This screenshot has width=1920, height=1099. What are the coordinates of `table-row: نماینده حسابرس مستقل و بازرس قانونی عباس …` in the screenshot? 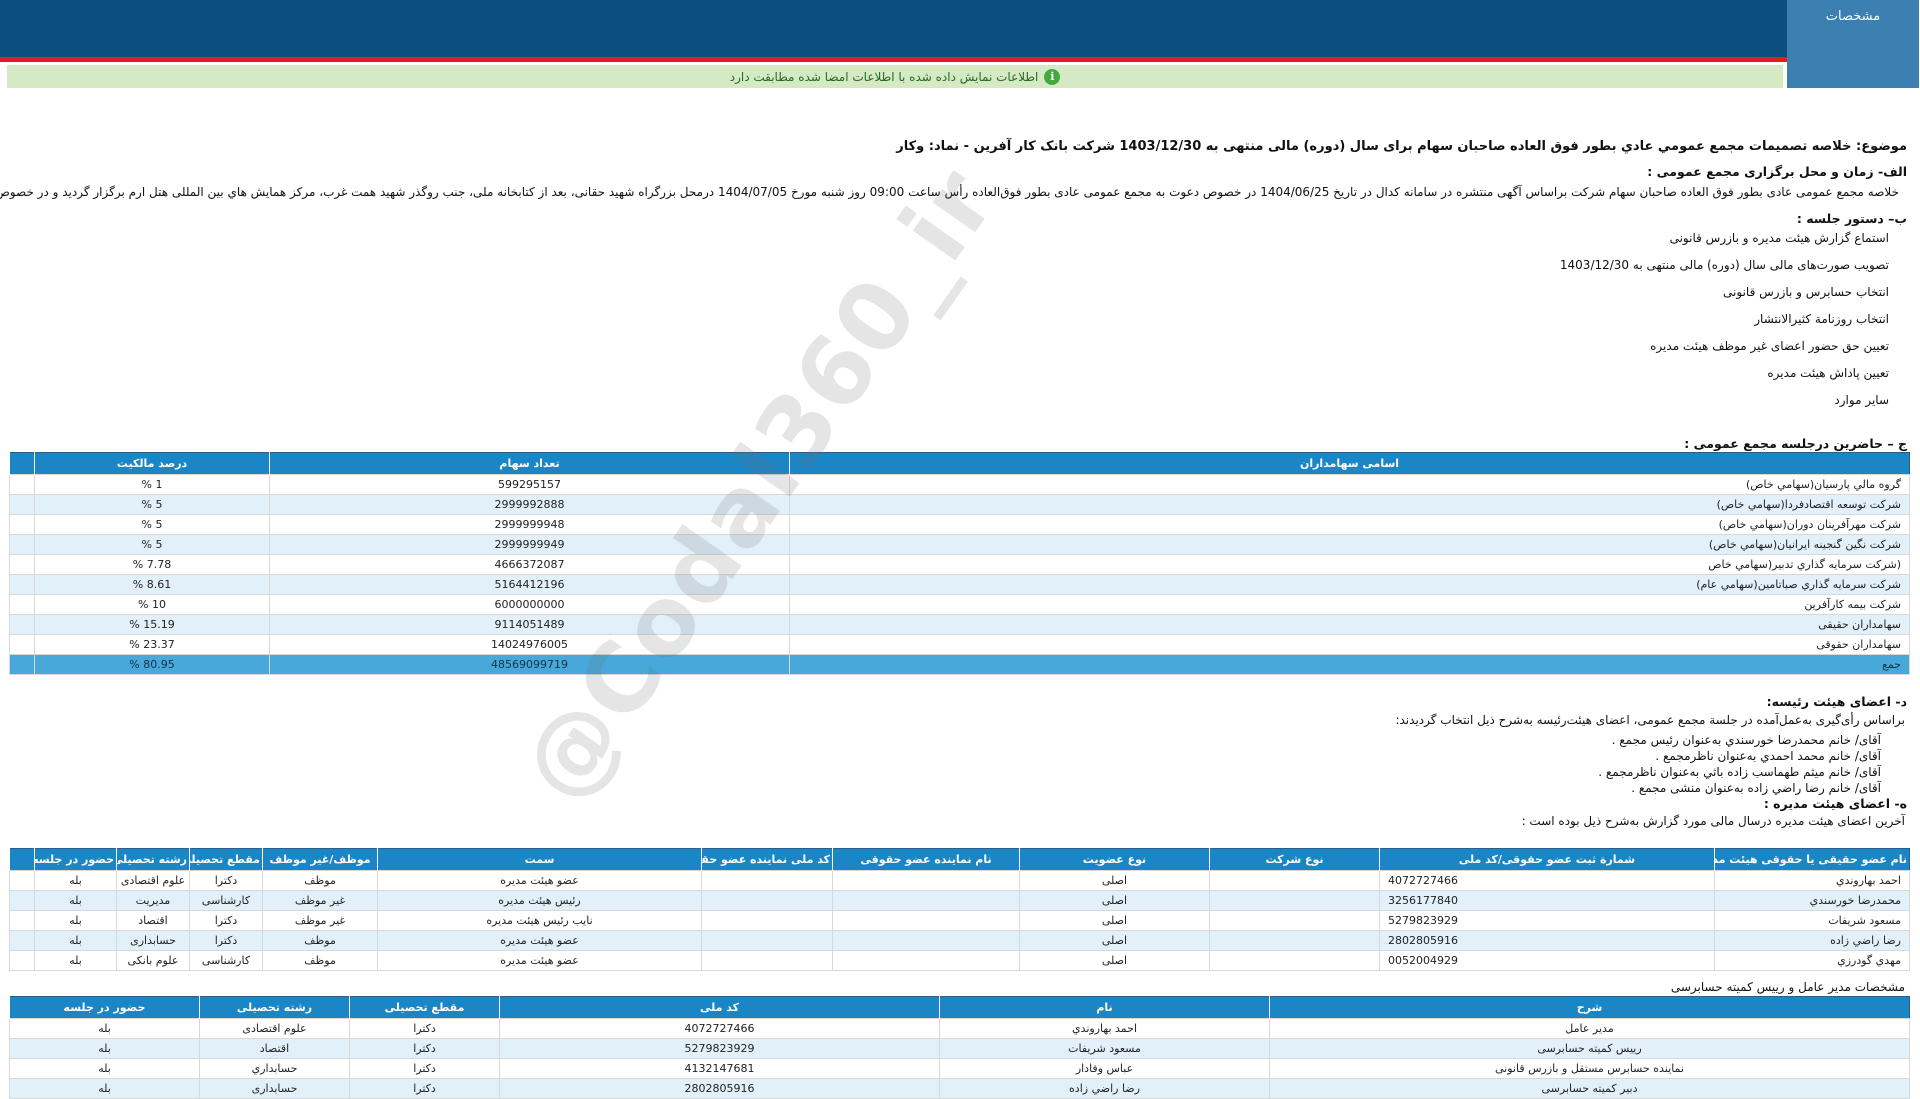 It's located at (960, 1068).